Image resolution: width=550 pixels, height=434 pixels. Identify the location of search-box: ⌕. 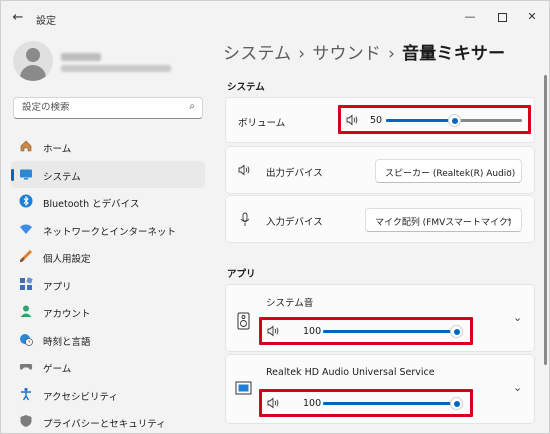
(108, 108).